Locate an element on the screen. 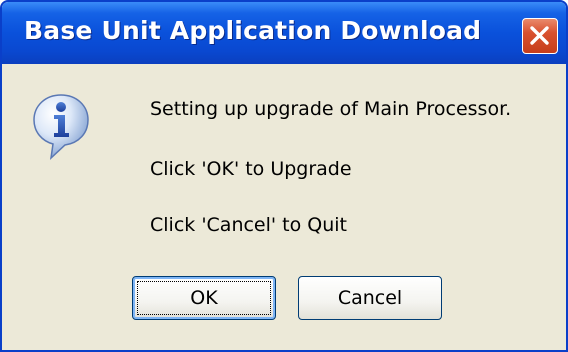  message-line-1: Setting up upgrade of Main Processor. is located at coordinates (331, 109).